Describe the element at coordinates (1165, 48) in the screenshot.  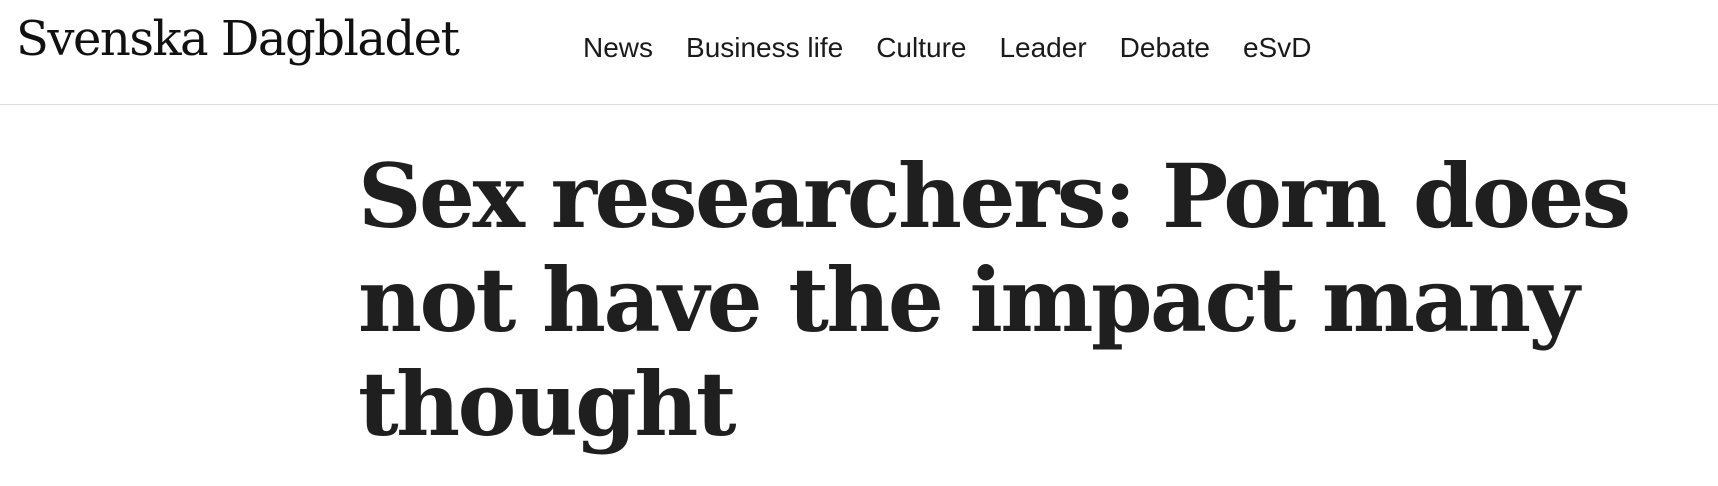
I see `nav-item-debate: Debate` at that location.